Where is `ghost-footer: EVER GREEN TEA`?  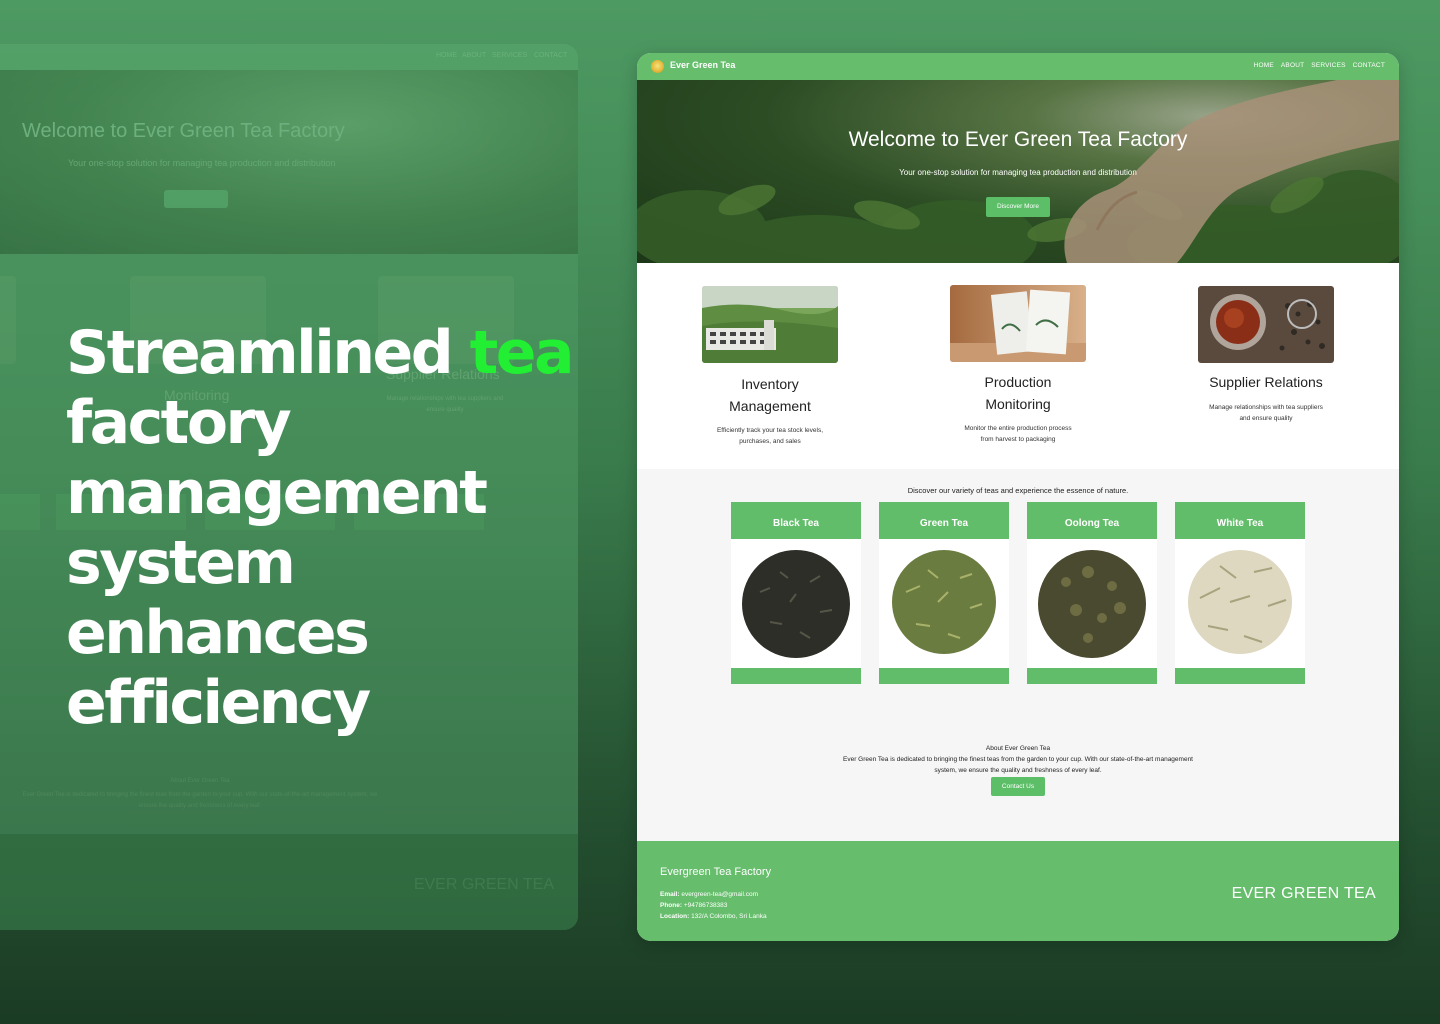
ghost-footer: EVER GREEN TEA is located at coordinates (289, 882).